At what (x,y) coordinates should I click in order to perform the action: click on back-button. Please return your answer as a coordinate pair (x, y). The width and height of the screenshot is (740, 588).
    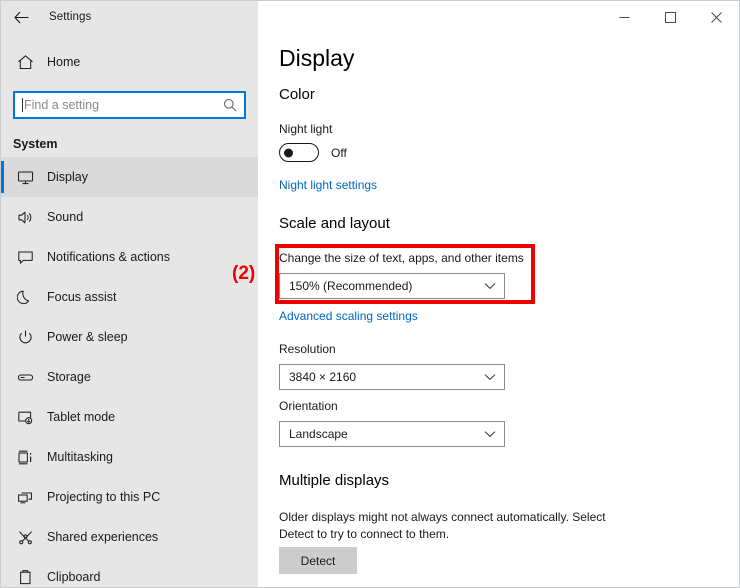
    Looking at the image, I should click on (21, 17).